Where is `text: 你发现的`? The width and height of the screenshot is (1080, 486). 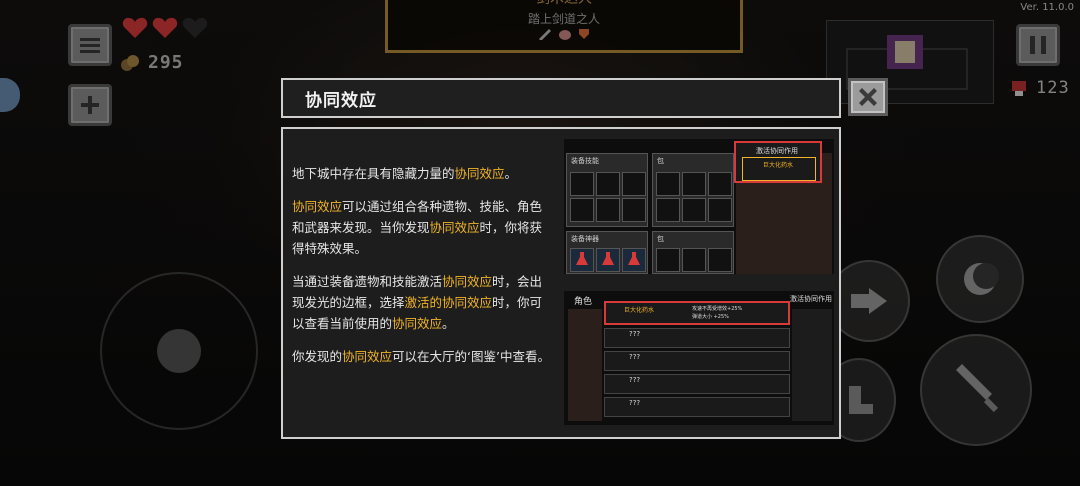
text: 你发现的 is located at coordinates (317, 356).